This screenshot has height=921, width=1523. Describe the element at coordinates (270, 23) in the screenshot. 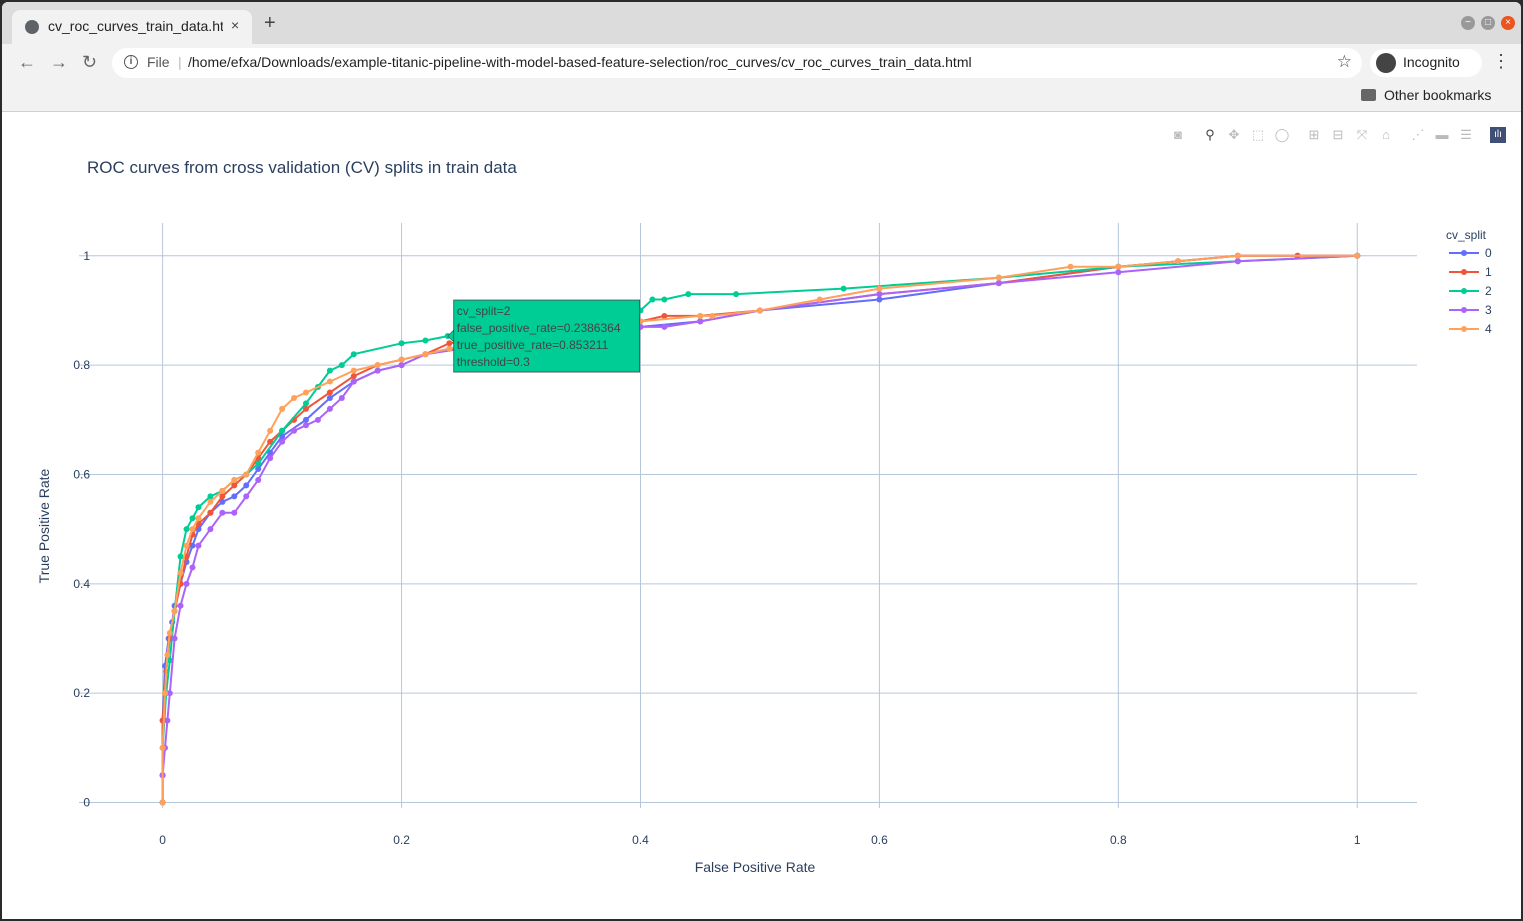

I see `new-tab-button: +` at that location.